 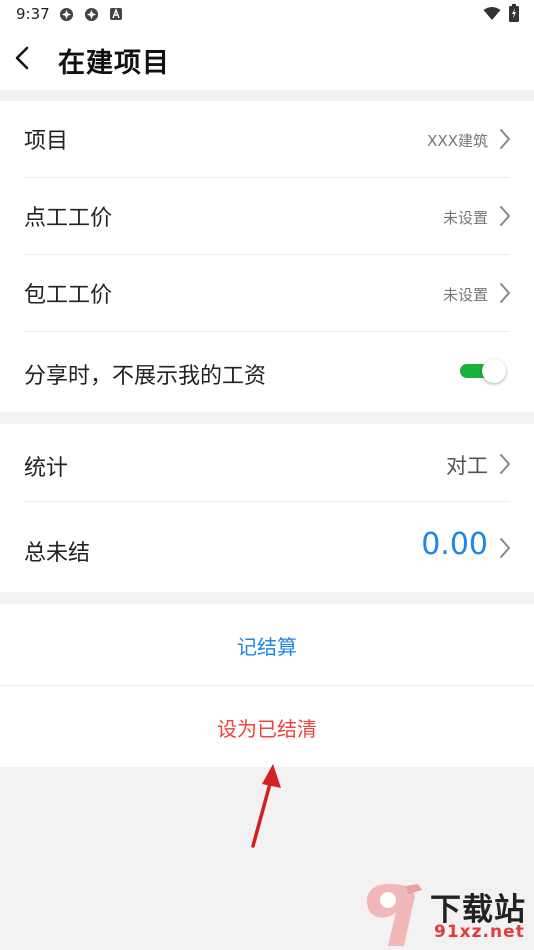 What do you see at coordinates (68, 295) in the screenshot?
I see `contract-work-price-label: 包工工价` at bounding box center [68, 295].